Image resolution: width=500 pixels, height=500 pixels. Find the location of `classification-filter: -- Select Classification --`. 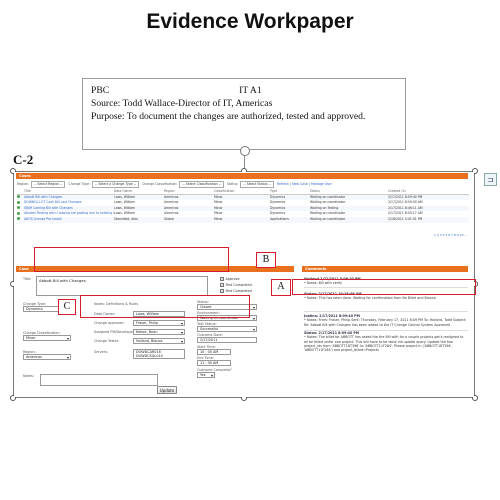

classification-filter: -- Select Classification -- is located at coordinates (201, 184).